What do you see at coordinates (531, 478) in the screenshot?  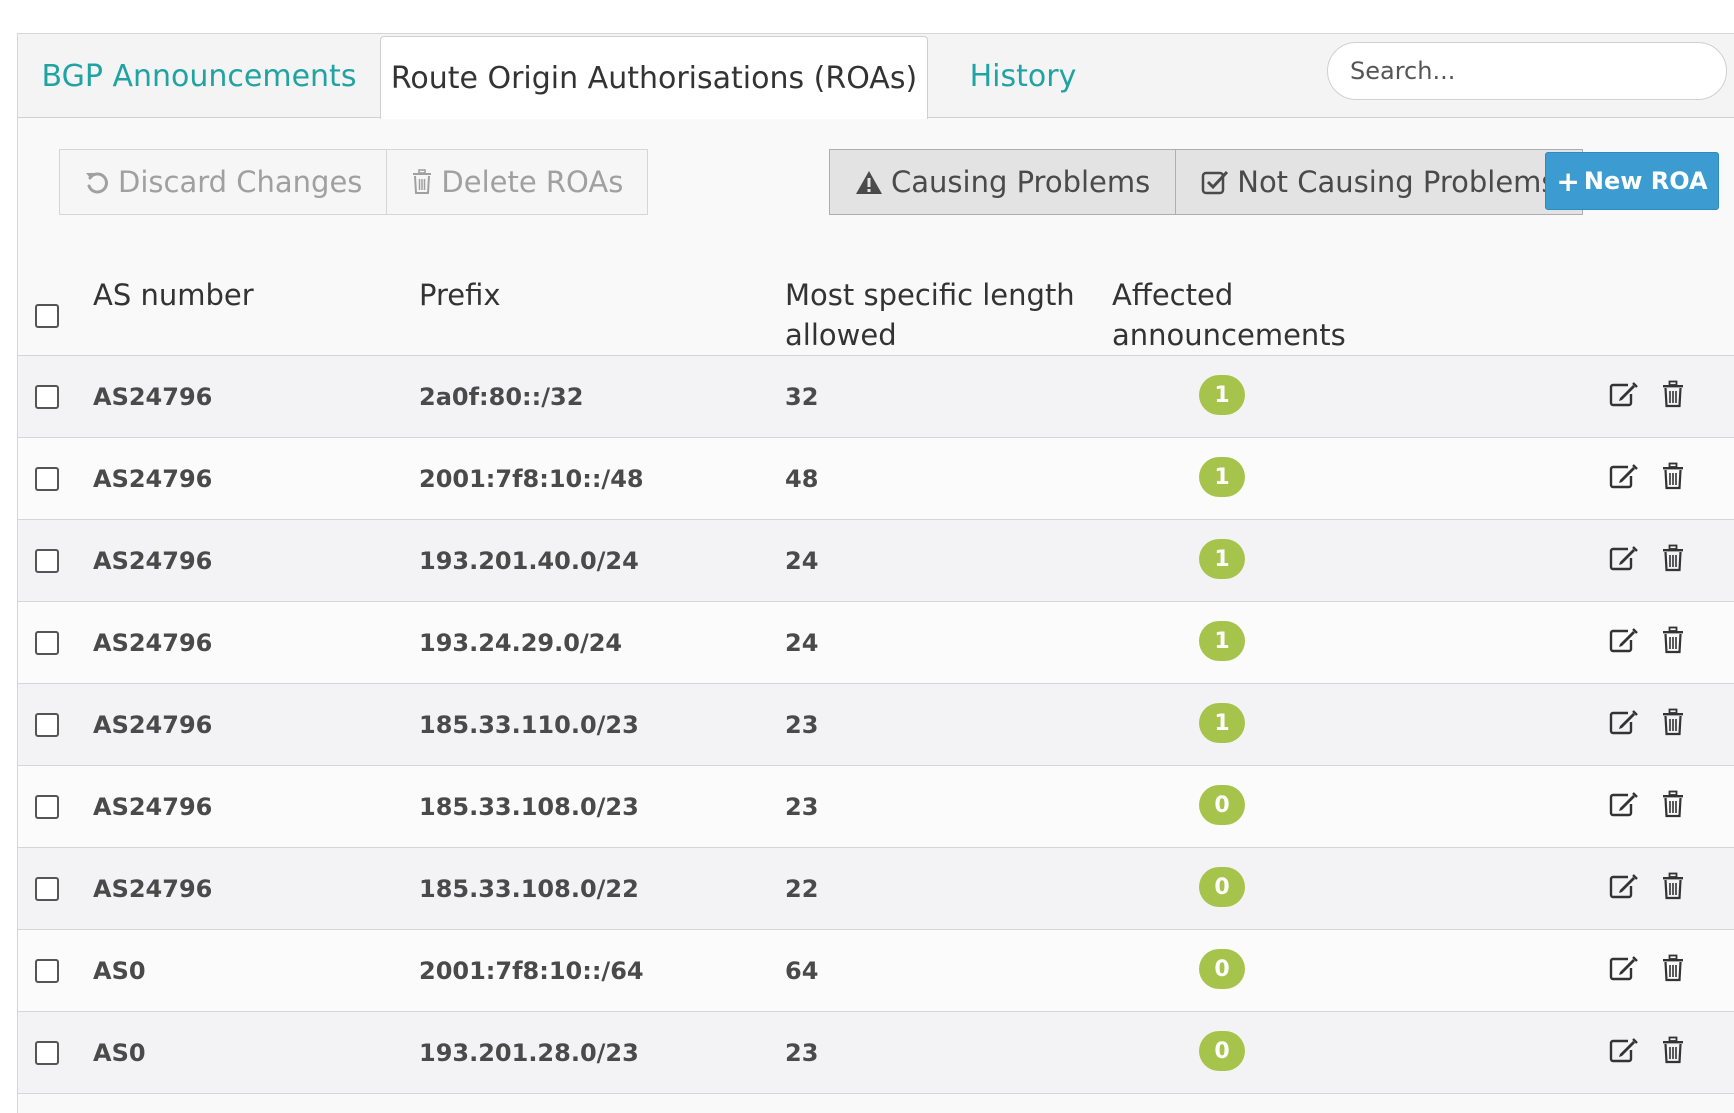 I see `cell-prefix: 2001:7f8:10::/48` at bounding box center [531, 478].